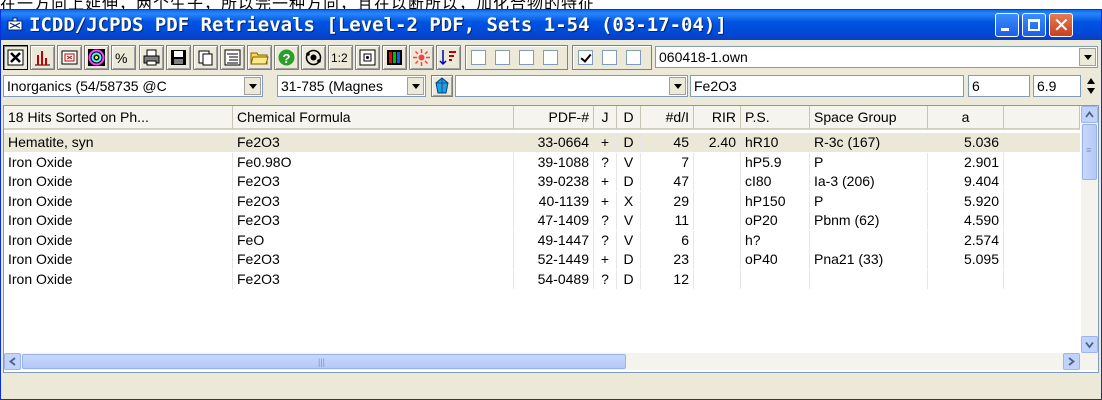 Image resolution: width=1102 pixels, height=400 pixels. What do you see at coordinates (373, 118) in the screenshot?
I see `column-header-formula: Chemical Formula` at bounding box center [373, 118].